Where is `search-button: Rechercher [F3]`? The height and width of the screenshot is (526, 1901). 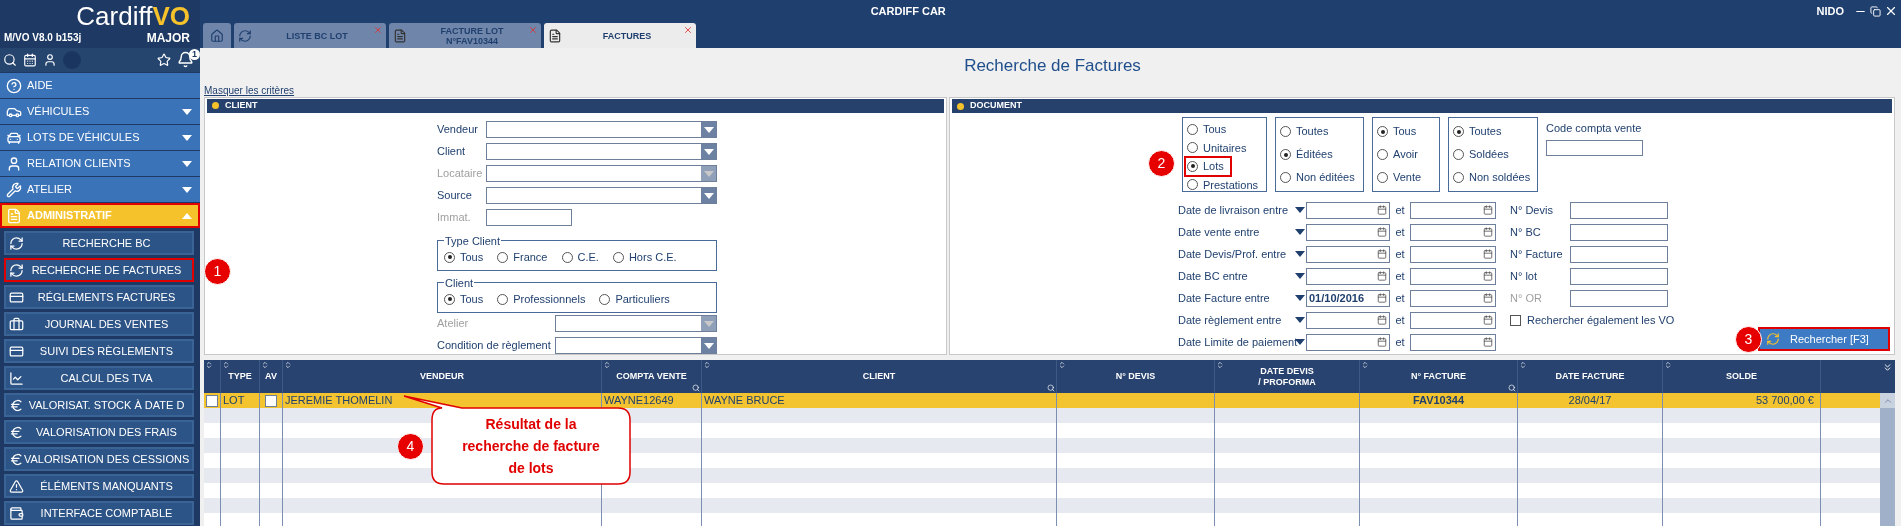
search-button: Rechercher [F3] is located at coordinates (1824, 339).